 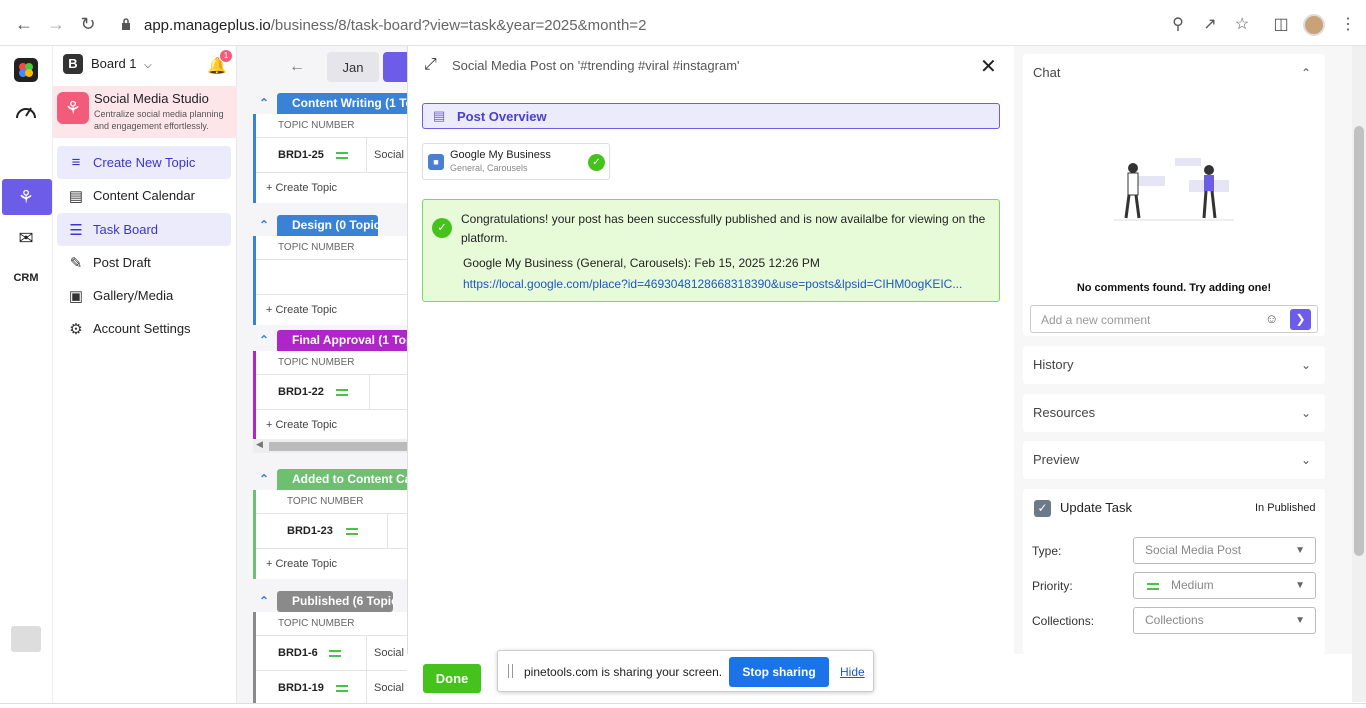 What do you see at coordinates (144, 328) in the screenshot?
I see `sidebar-item-account-settings: ⚙ Account Settings` at bounding box center [144, 328].